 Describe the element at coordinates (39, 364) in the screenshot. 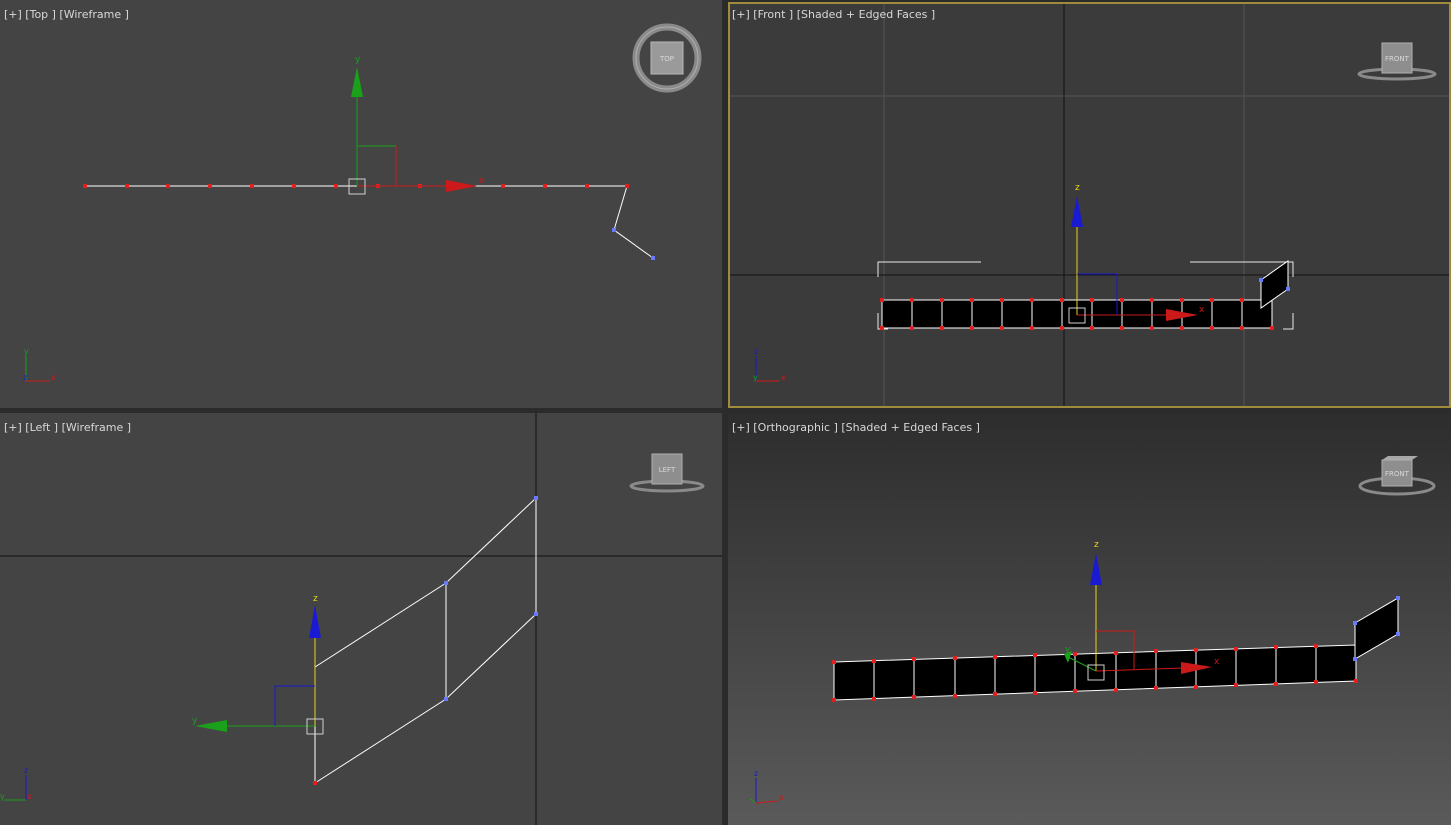

I see `axis-tripod-top: y x z` at that location.